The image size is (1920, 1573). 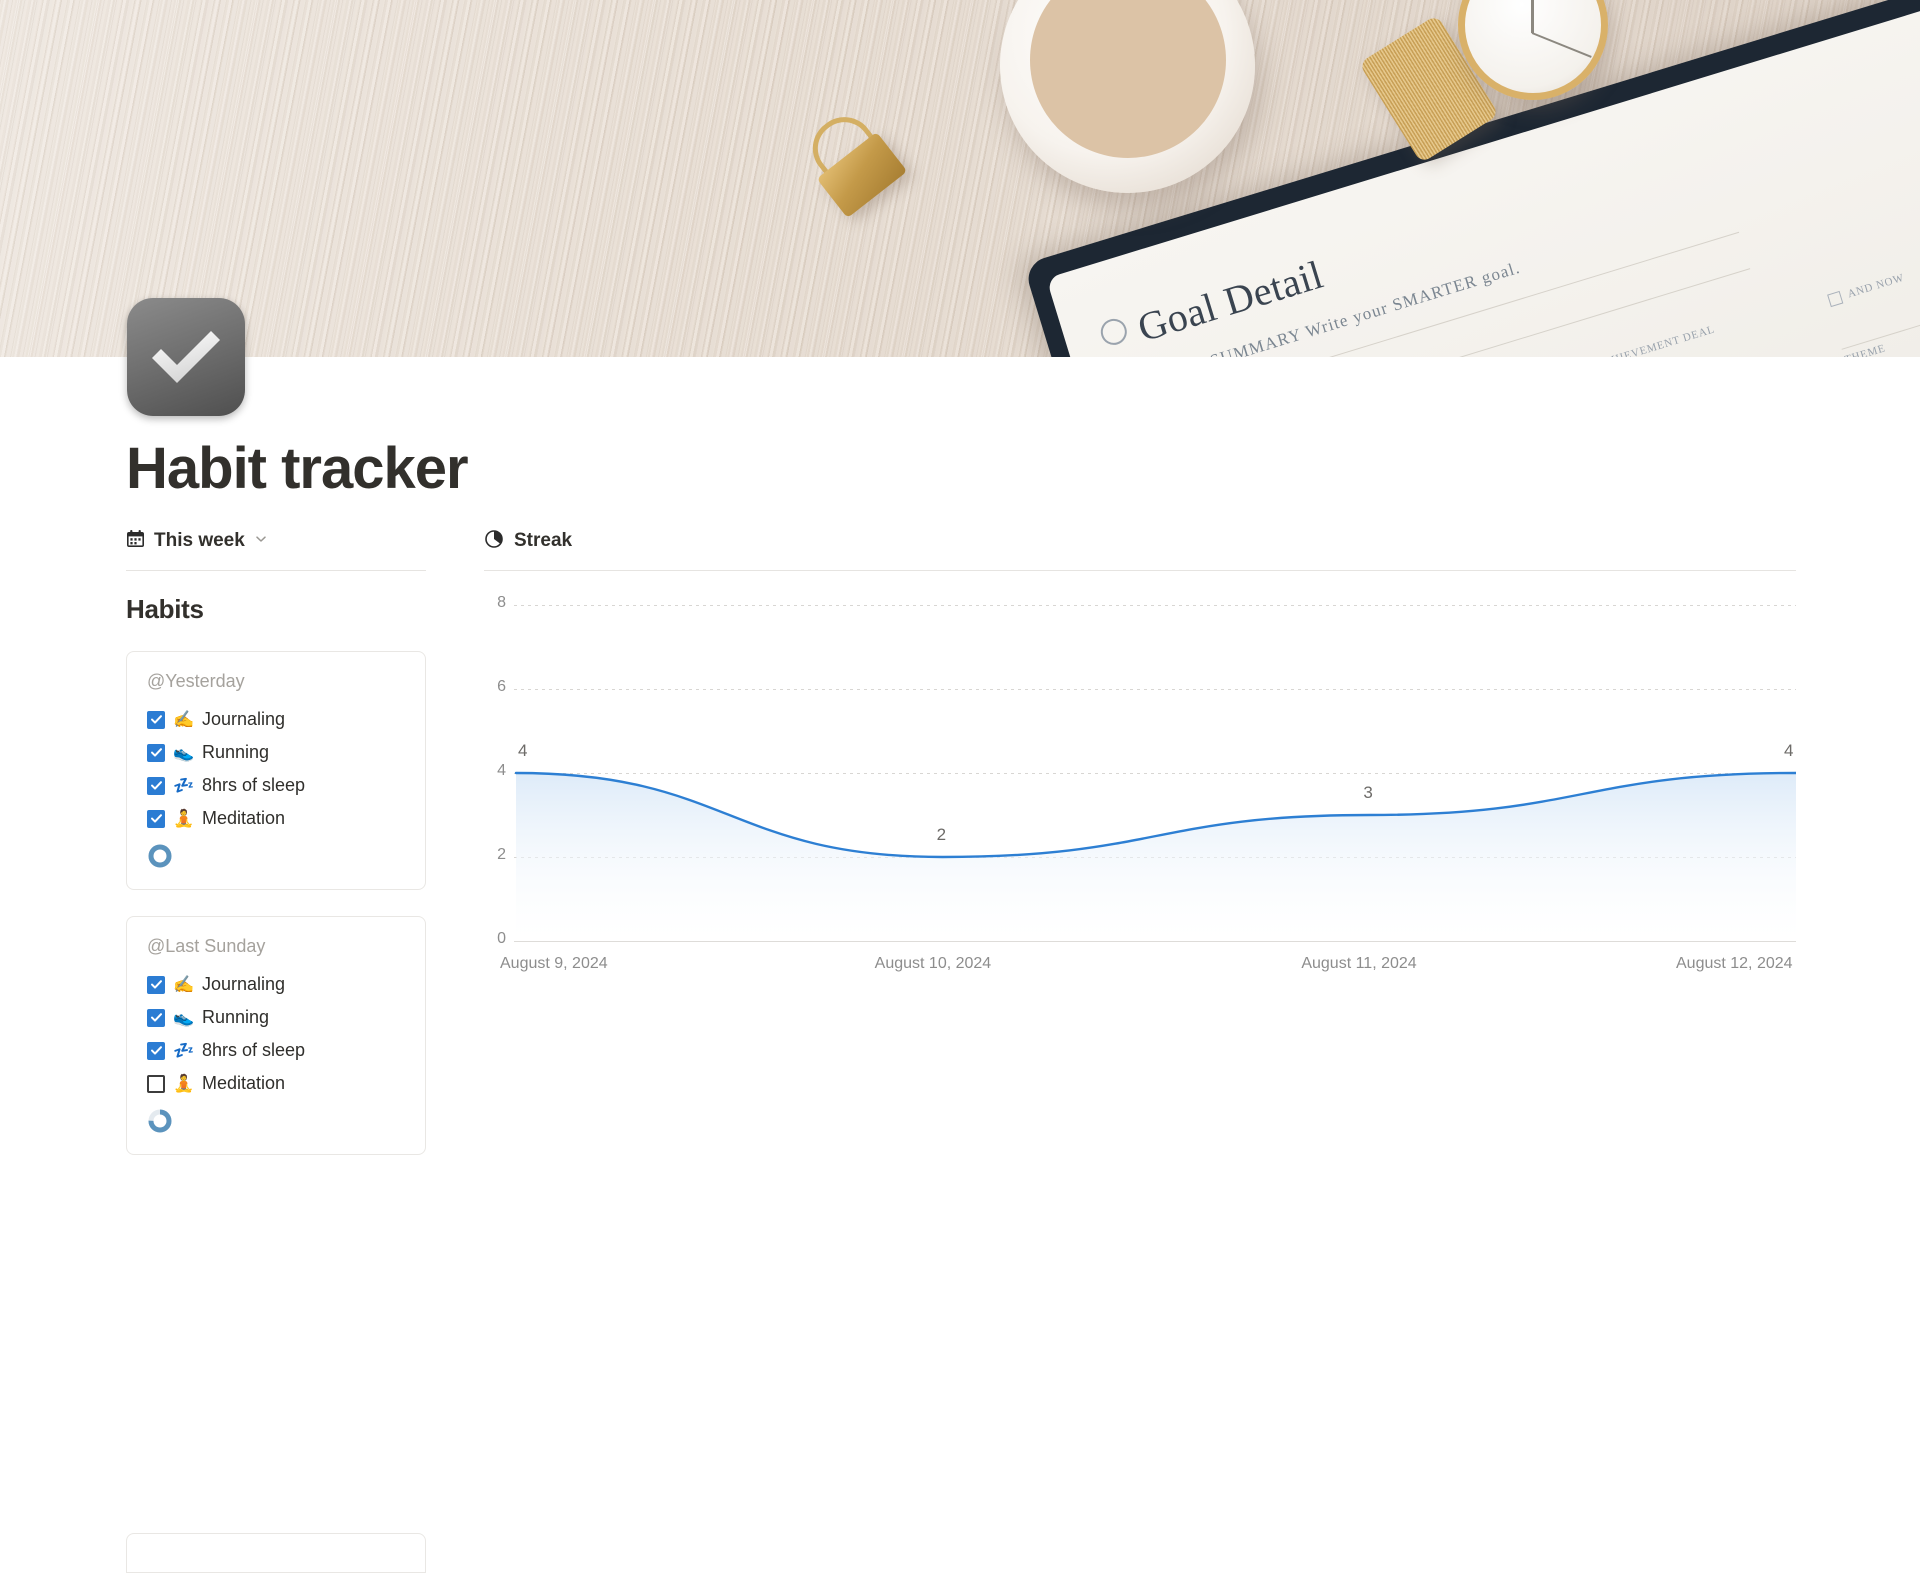 I want to click on x-axis-tick-label: August 10, 2024, so click(x=933, y=963).